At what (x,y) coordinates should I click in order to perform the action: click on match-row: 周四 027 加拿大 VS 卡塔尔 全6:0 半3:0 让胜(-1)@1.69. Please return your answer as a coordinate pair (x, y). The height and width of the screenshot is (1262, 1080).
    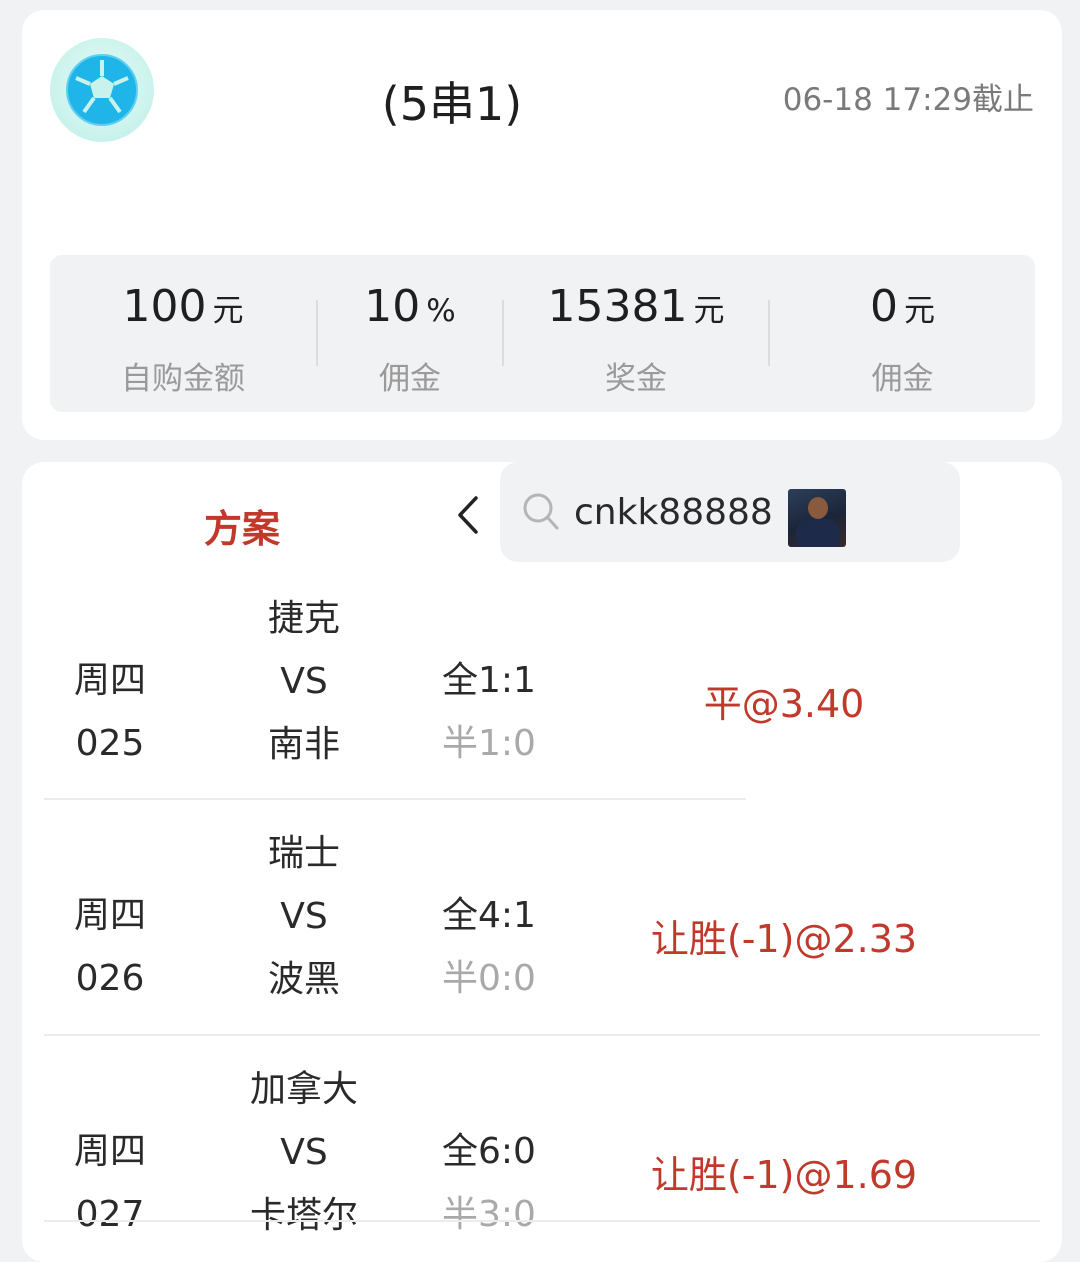
    Looking at the image, I should click on (542, 1160).